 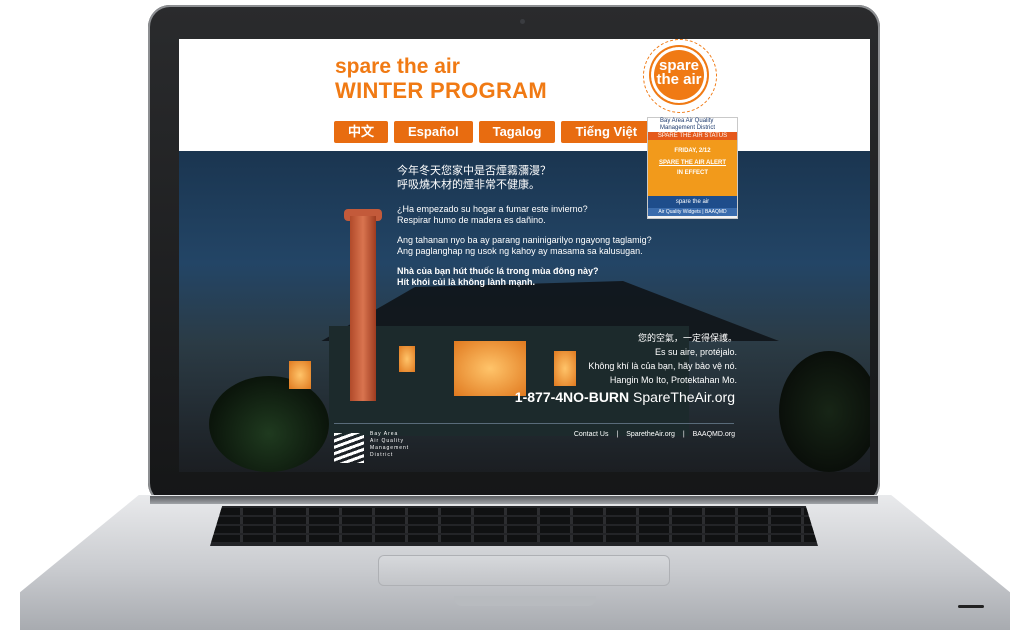 I want to click on brand-tagline: spare the air, so click(x=397, y=66).